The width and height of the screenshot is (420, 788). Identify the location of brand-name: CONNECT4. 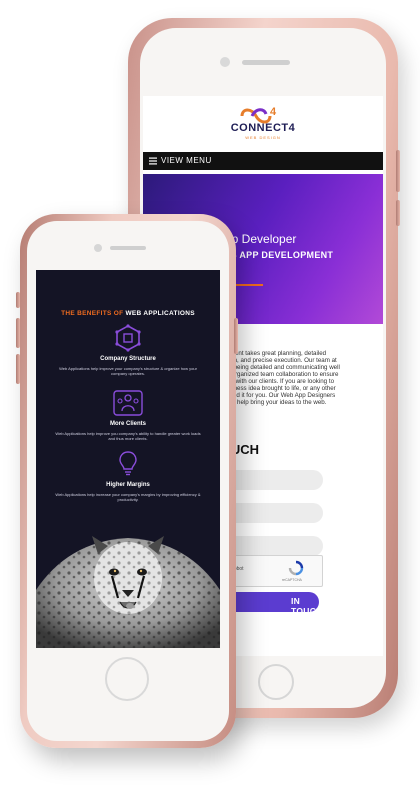
(263, 128).